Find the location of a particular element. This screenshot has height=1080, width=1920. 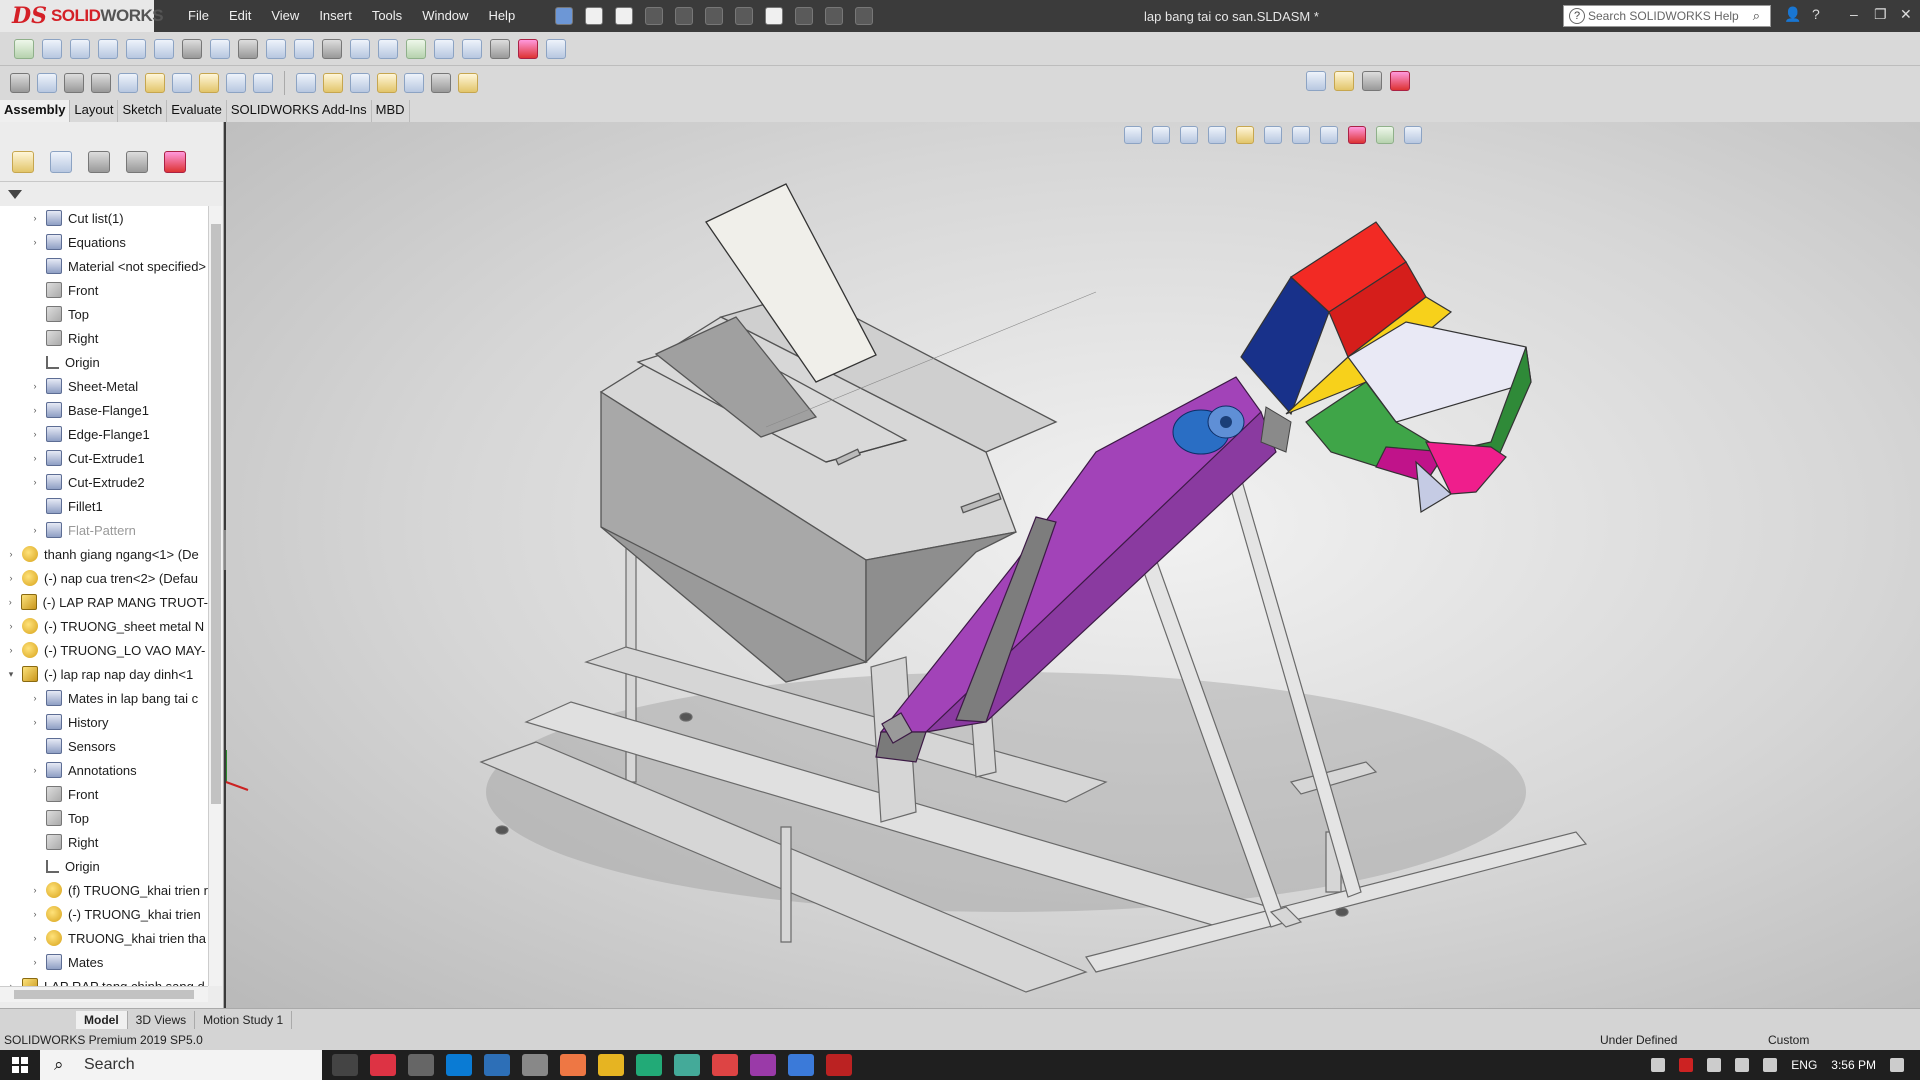

display-pane-icon is located at coordinates (1316, 81).